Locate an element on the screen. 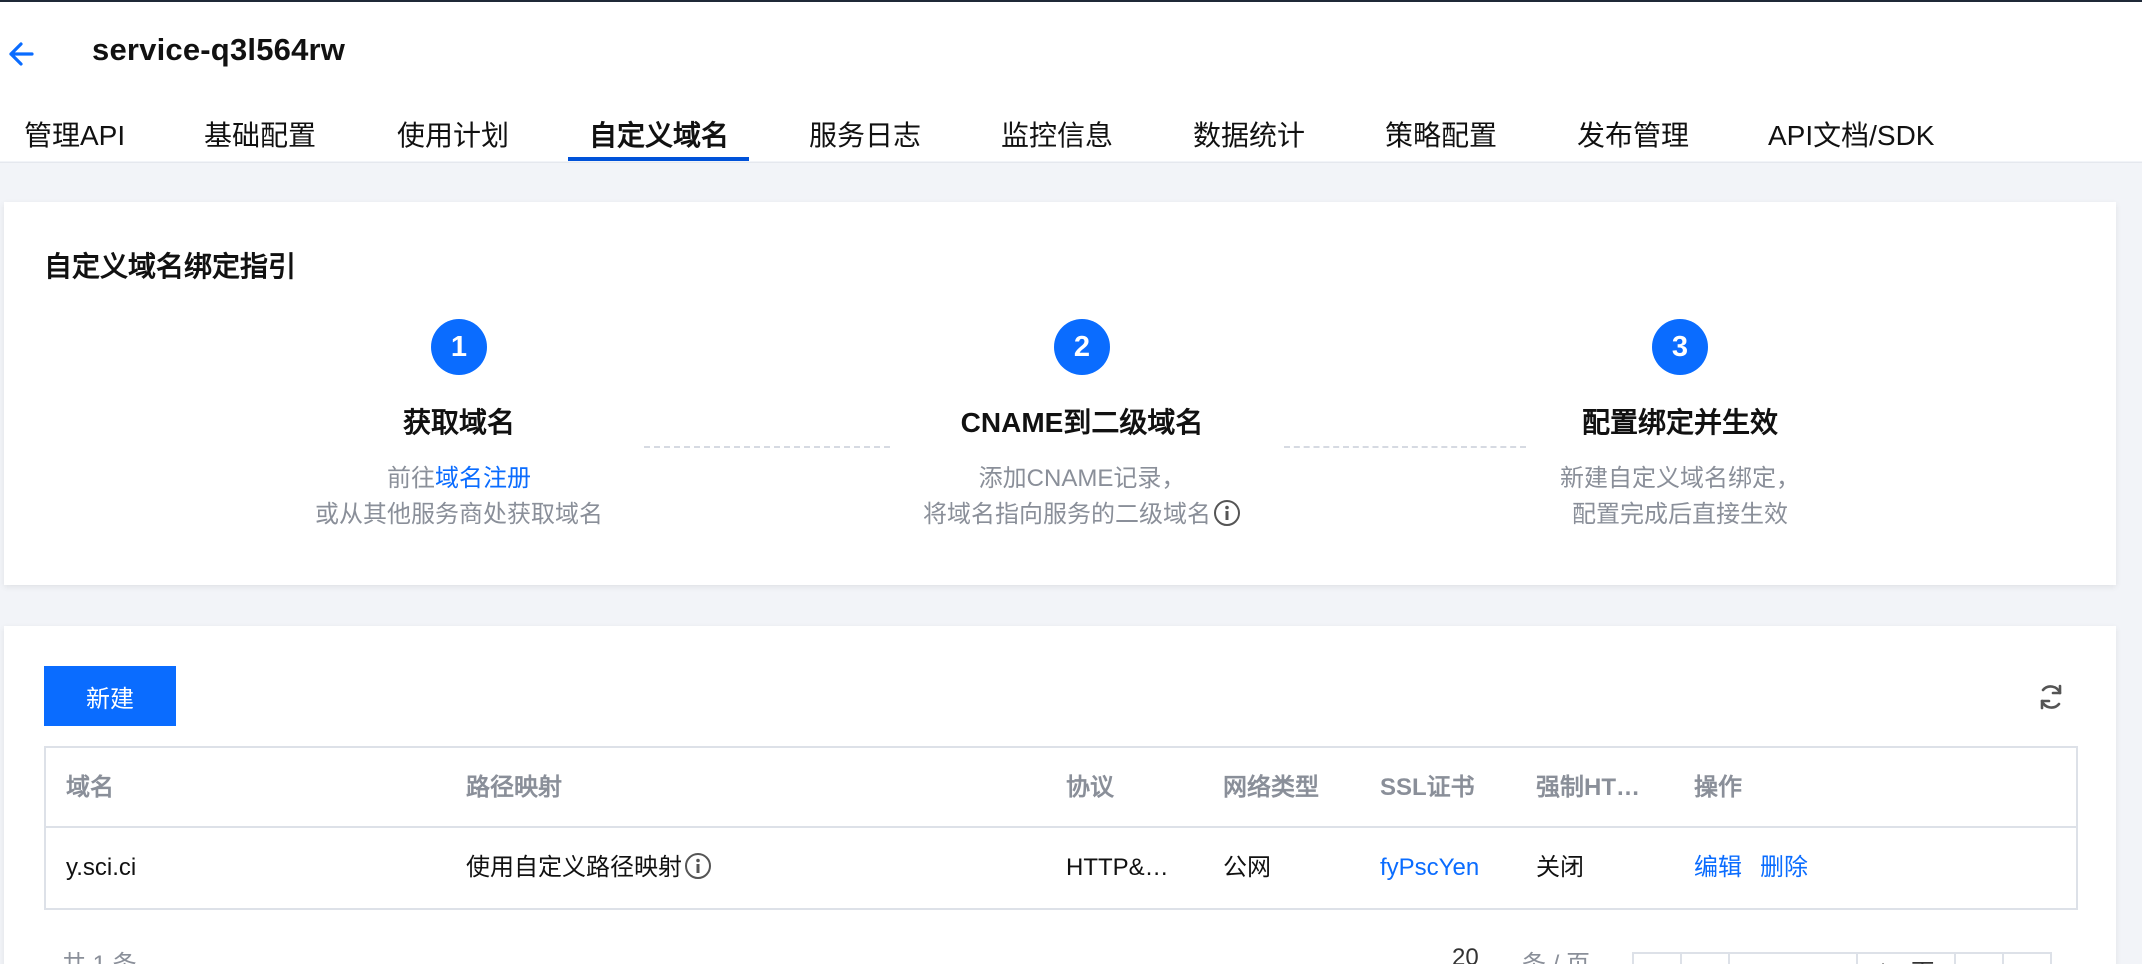 This screenshot has width=2142, height=964. cell-network-type: 公网 is located at coordinates (1247, 867).